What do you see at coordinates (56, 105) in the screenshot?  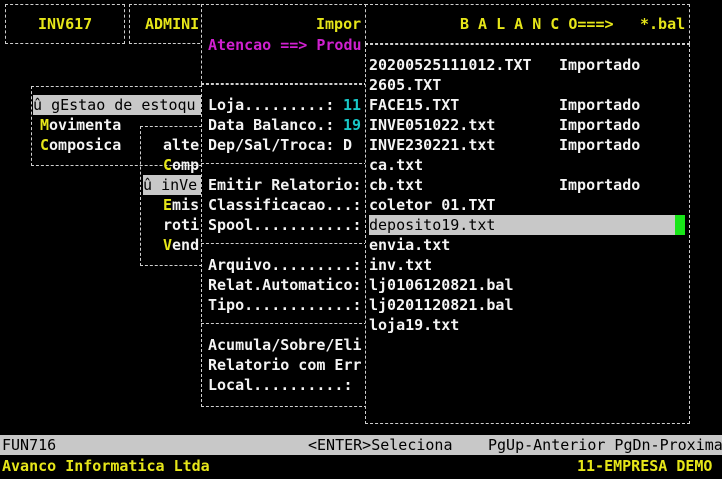 I see `hotkey: g` at bounding box center [56, 105].